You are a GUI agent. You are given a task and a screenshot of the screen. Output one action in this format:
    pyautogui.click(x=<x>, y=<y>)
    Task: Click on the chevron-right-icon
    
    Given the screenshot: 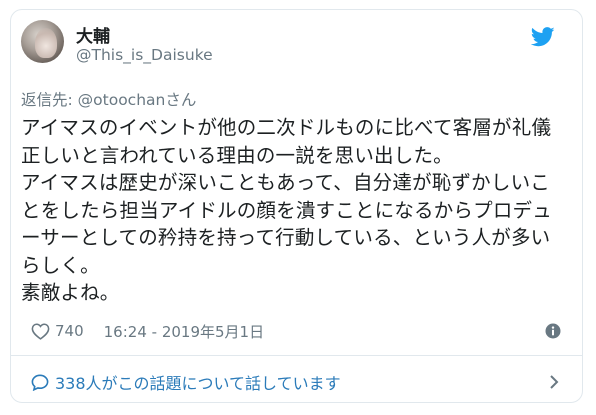 What is the action you would take?
    pyautogui.click(x=554, y=382)
    